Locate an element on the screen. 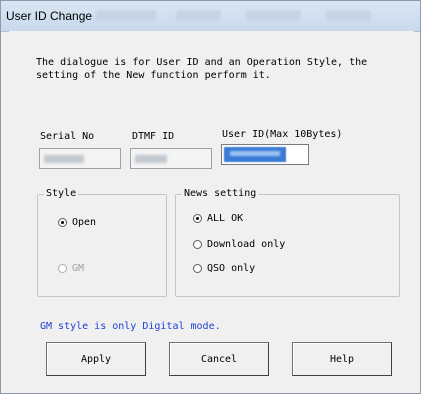 The image size is (421, 394). style-open-radio: Open is located at coordinates (77, 222).